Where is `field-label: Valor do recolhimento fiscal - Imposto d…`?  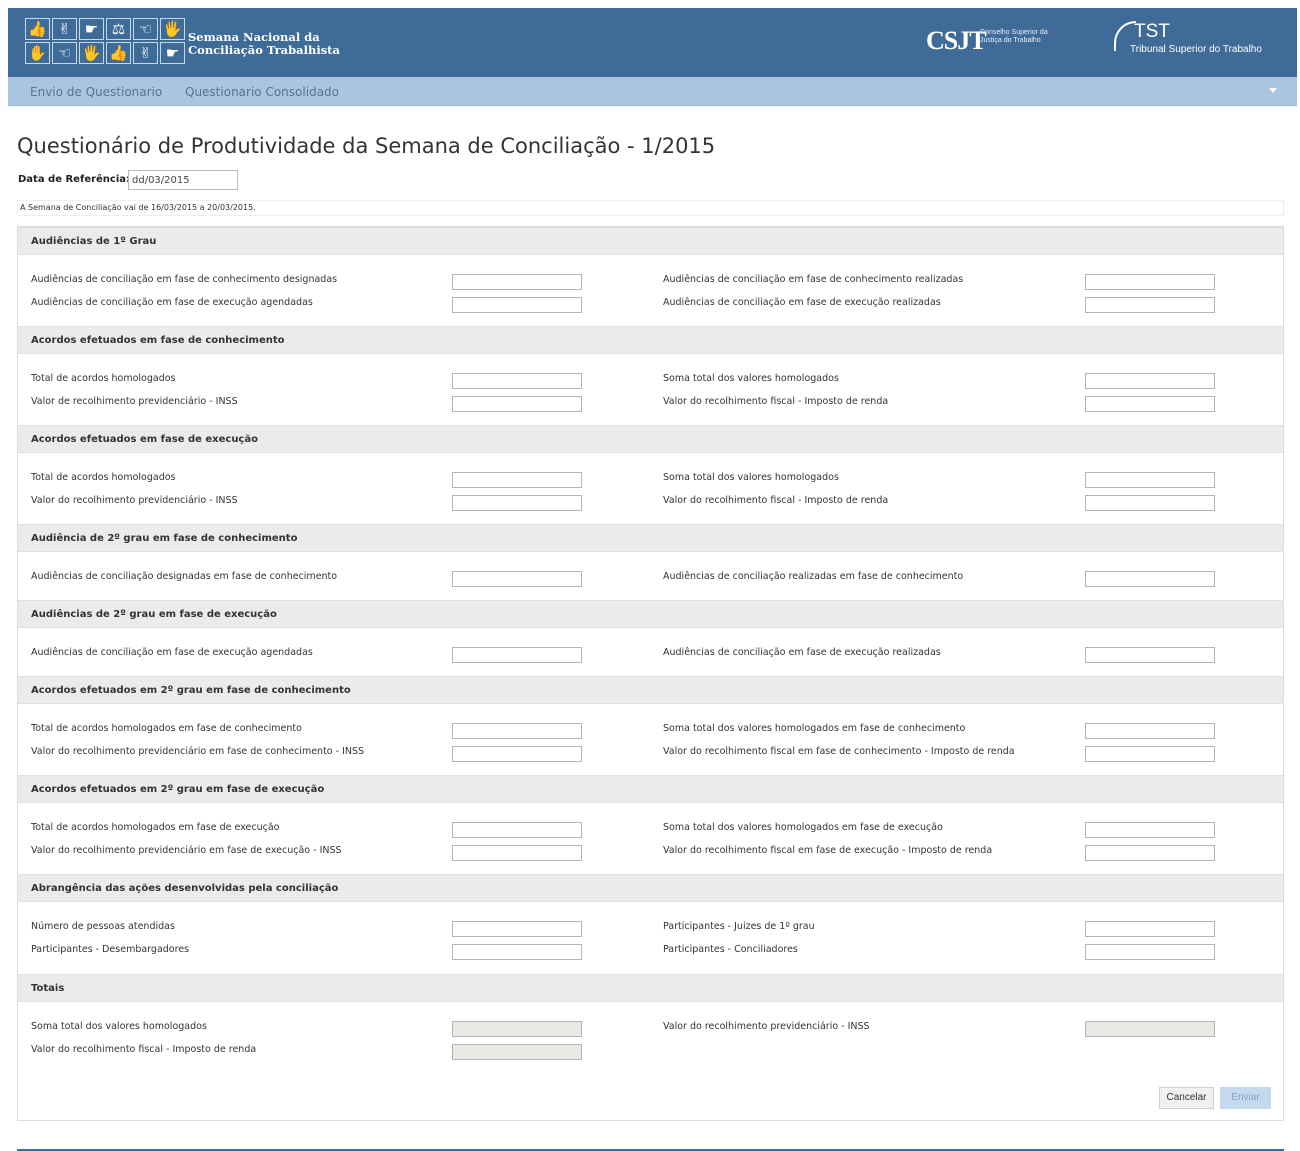
field-label: Valor do recolhimento fiscal - Imposto d… is located at coordinates (776, 401).